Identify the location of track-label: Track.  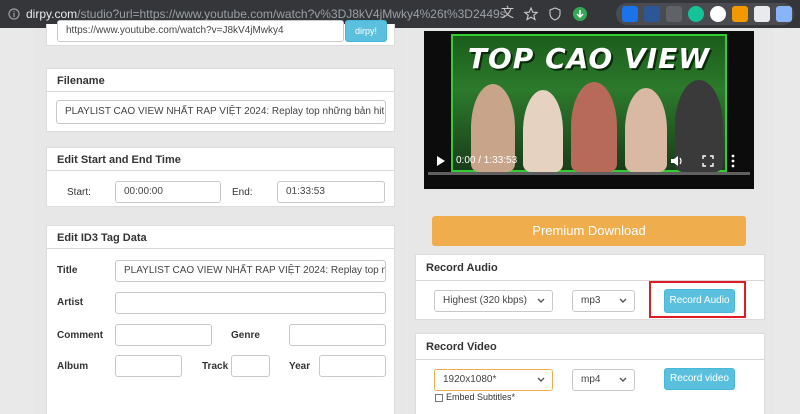
(215, 366).